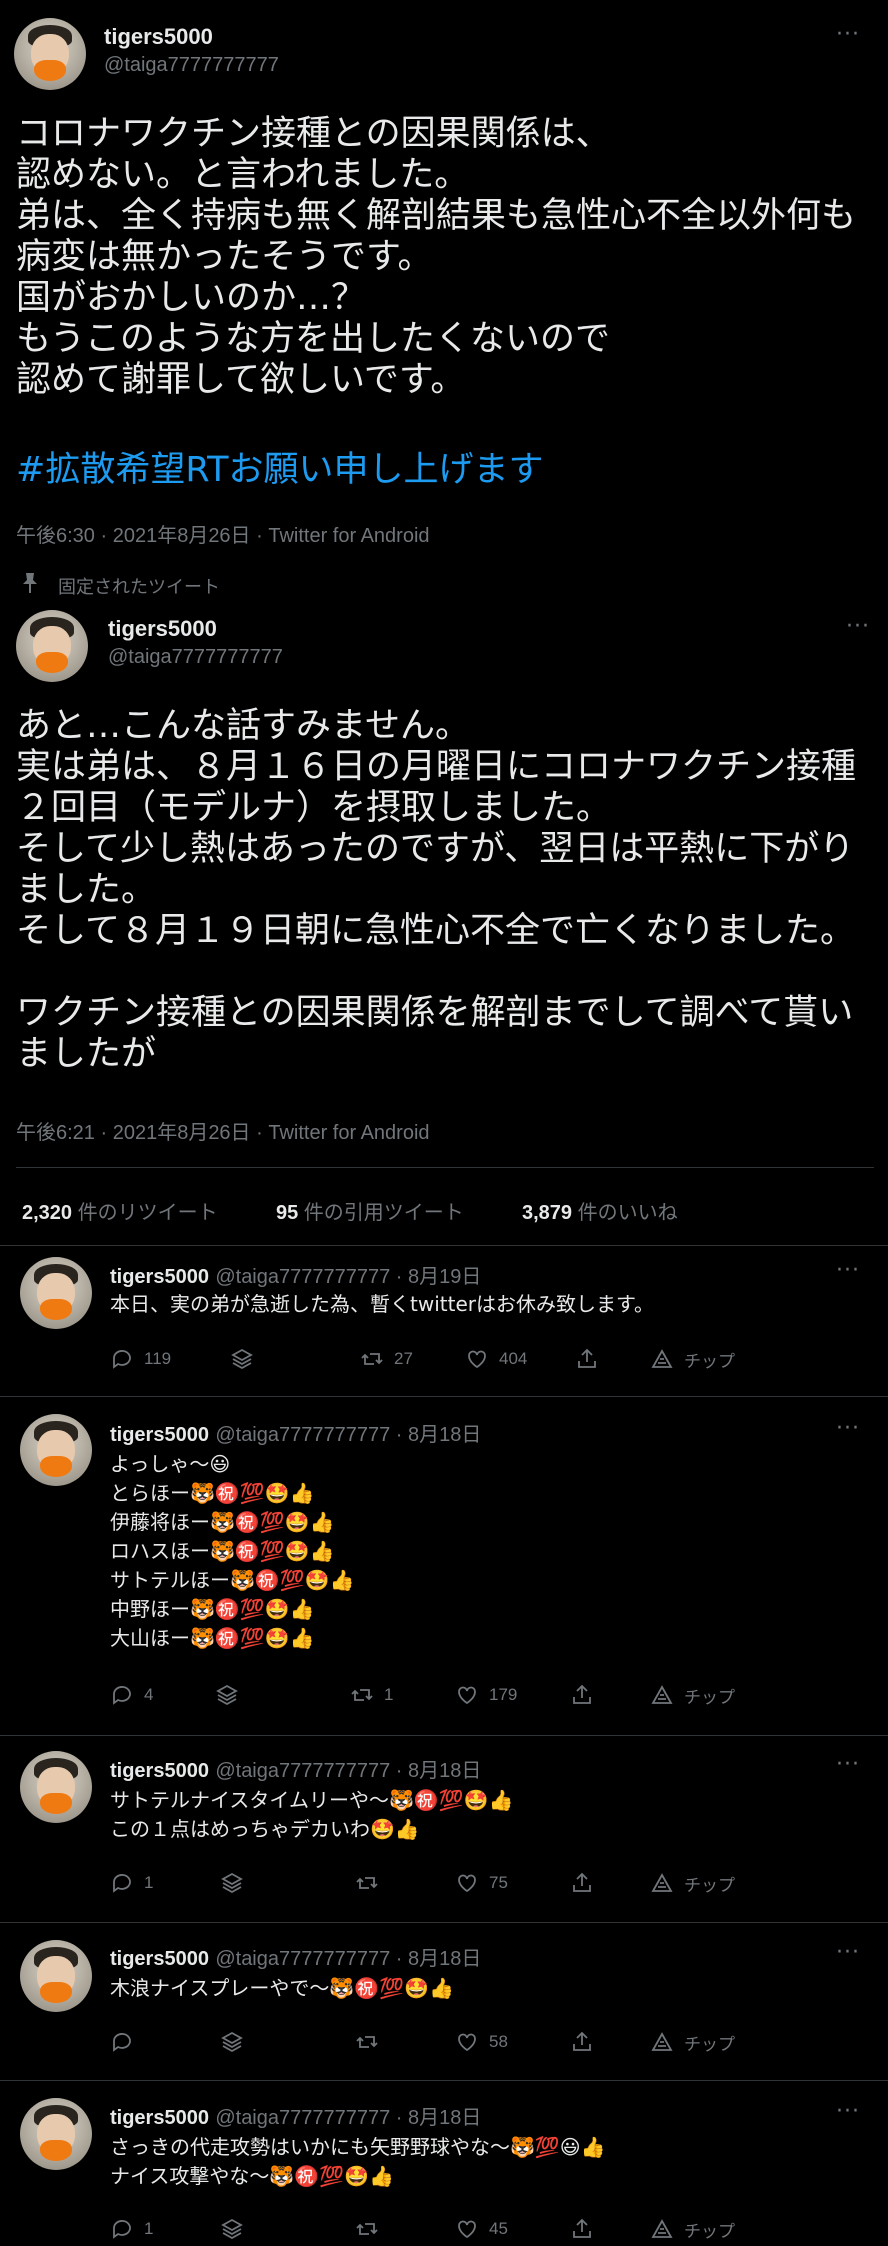 This screenshot has width=888, height=2246. What do you see at coordinates (381, 1213) in the screenshot?
I see `stat-label: 件の引用ツイート` at bounding box center [381, 1213].